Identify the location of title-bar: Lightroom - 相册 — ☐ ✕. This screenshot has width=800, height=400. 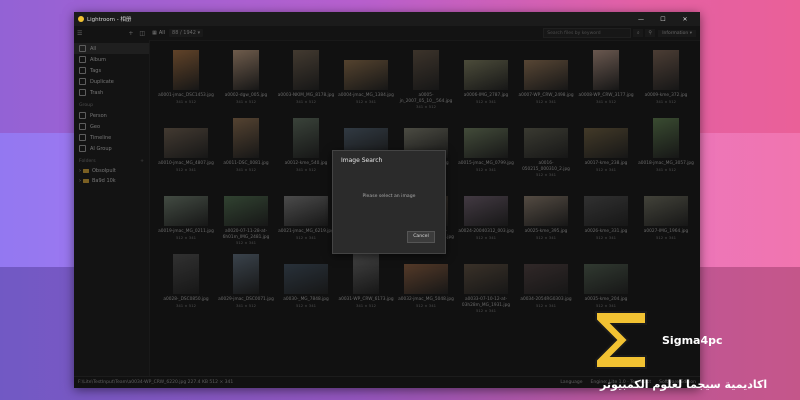
(387, 19).